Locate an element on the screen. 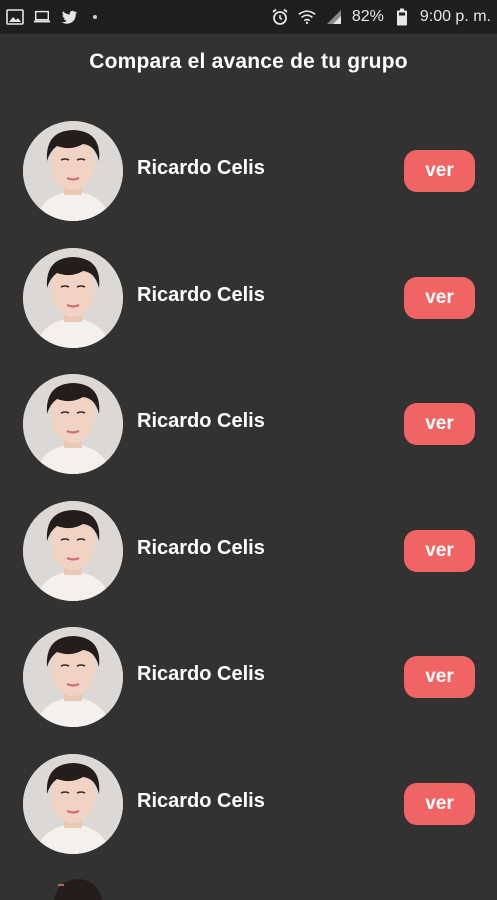 This screenshot has height=900, width=497. status-right-icons: 82% 9:00 p. m. is located at coordinates (381, 17).